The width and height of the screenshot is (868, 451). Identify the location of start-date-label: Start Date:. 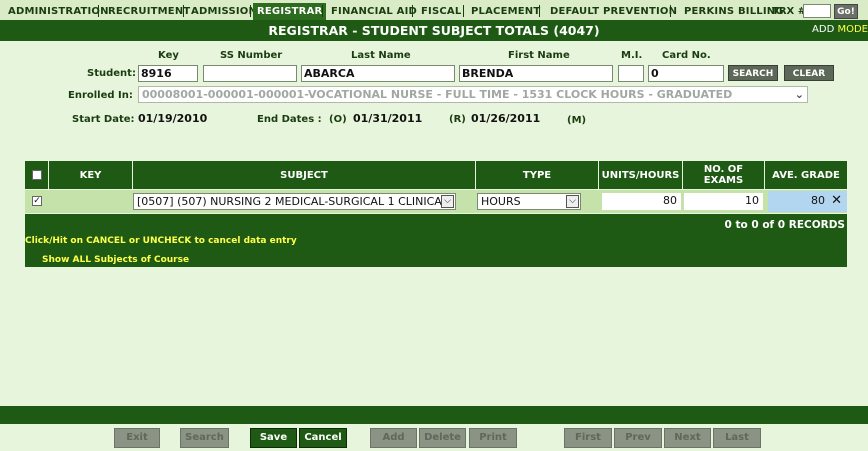
(103, 119).